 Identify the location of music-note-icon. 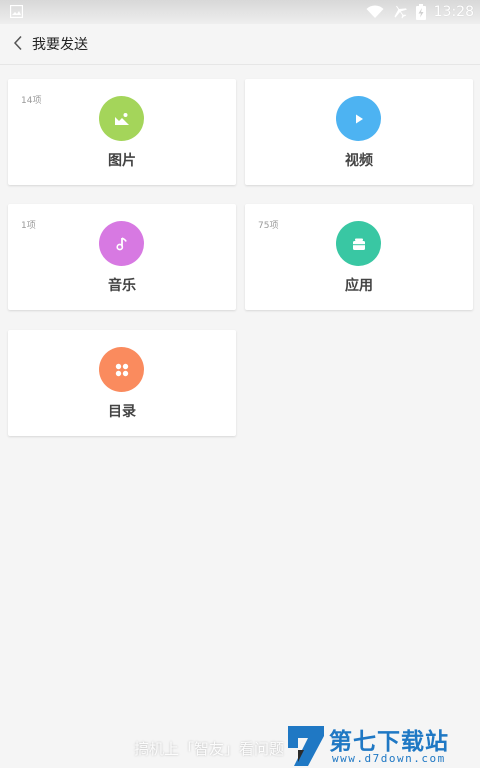
(121, 243).